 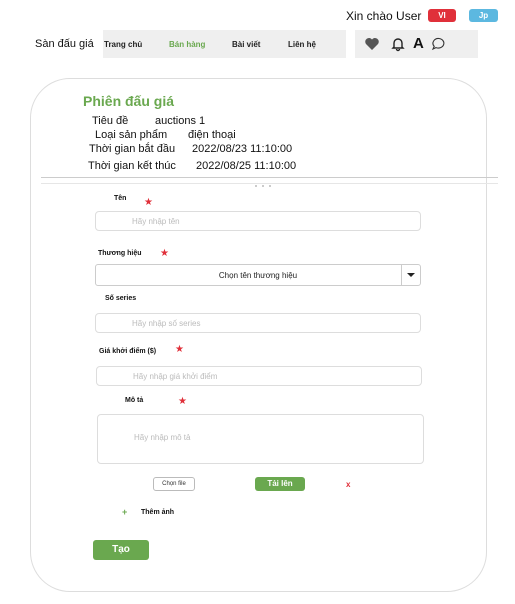 I want to click on info-label-category: Loại sản phẩm, so click(x=131, y=135).